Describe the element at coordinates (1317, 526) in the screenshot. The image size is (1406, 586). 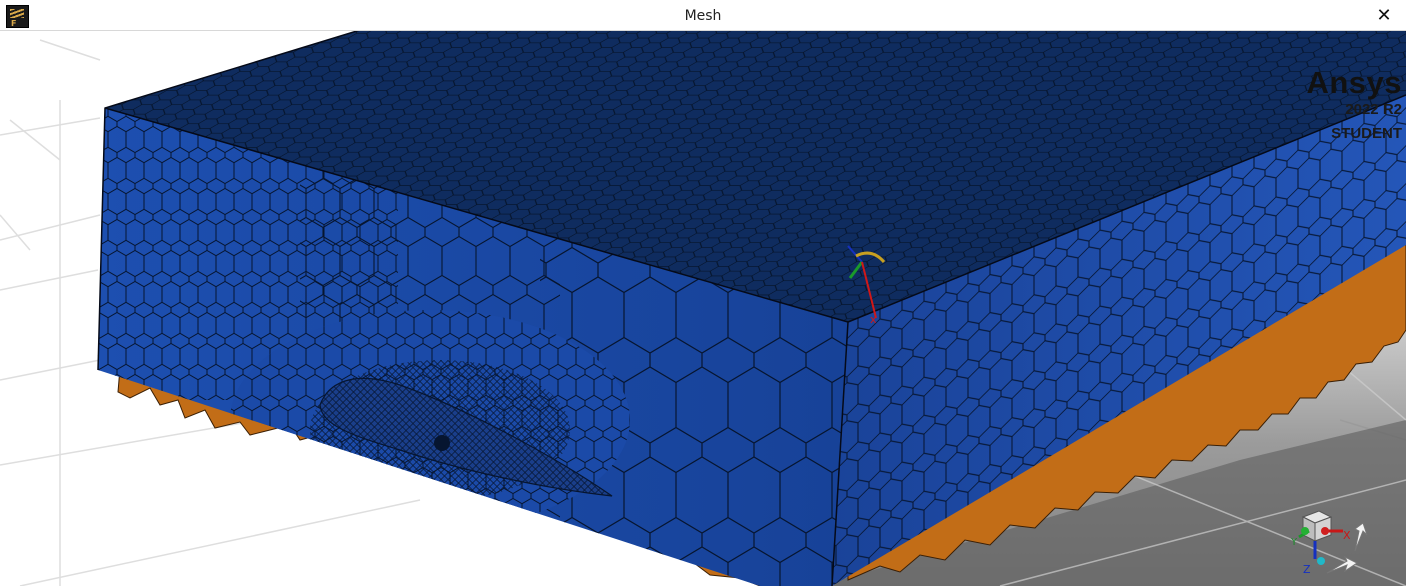
I see `view-cube` at that location.